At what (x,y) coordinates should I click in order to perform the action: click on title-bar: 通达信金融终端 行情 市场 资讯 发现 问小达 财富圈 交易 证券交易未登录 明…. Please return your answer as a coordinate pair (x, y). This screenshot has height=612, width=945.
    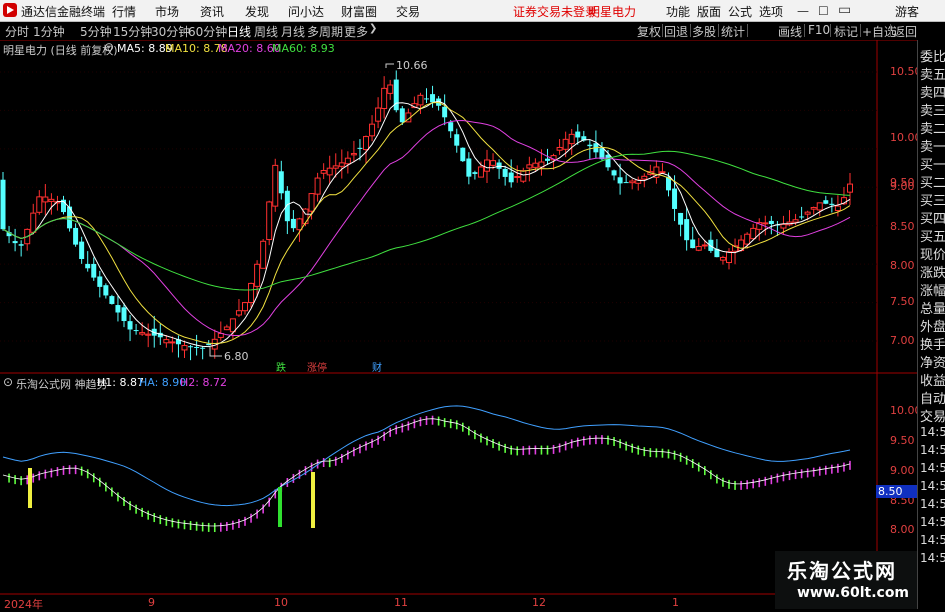
    Looking at the image, I should click on (472, 11).